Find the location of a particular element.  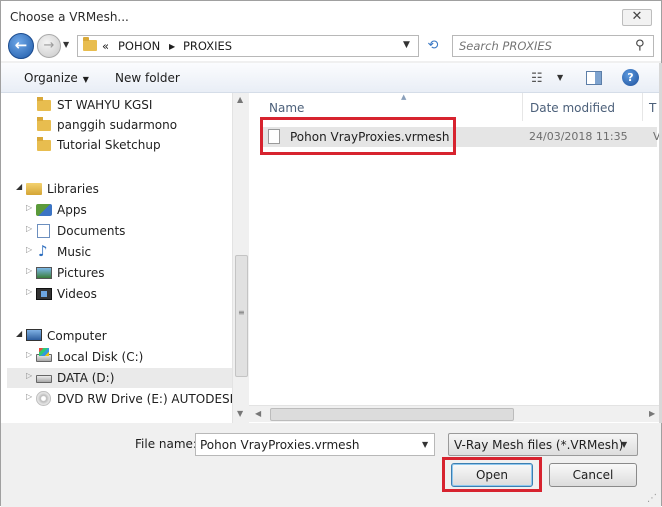

nav-item-documents: ▷ Documents is located at coordinates (116, 231).